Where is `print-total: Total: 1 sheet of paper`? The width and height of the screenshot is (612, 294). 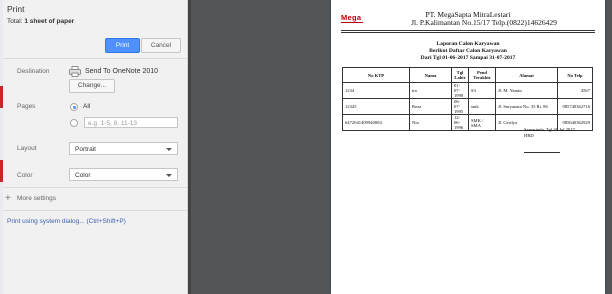 print-total: Total: 1 sheet of paper is located at coordinates (41, 21).